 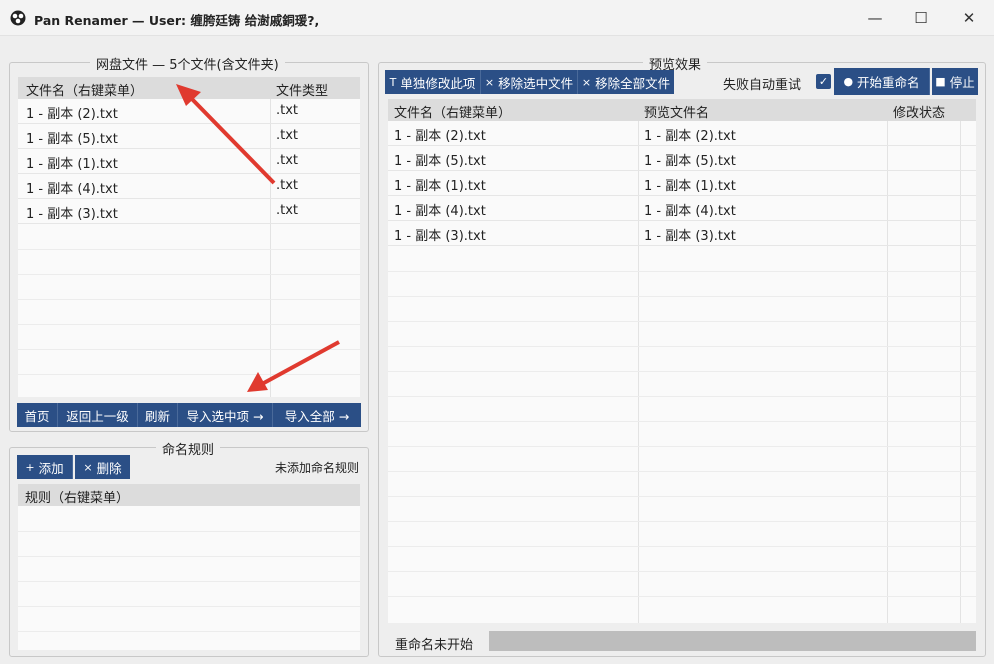 What do you see at coordinates (293, 366) in the screenshot?
I see `annotation-arrow-down` at bounding box center [293, 366].